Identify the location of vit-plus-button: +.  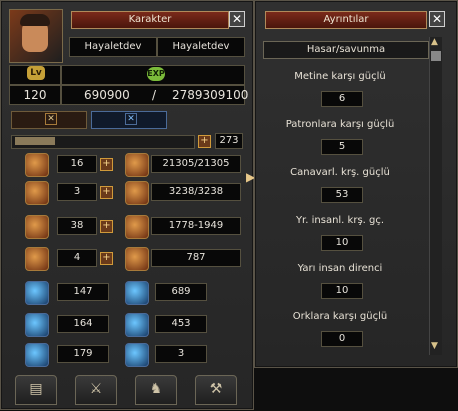
(106, 164).